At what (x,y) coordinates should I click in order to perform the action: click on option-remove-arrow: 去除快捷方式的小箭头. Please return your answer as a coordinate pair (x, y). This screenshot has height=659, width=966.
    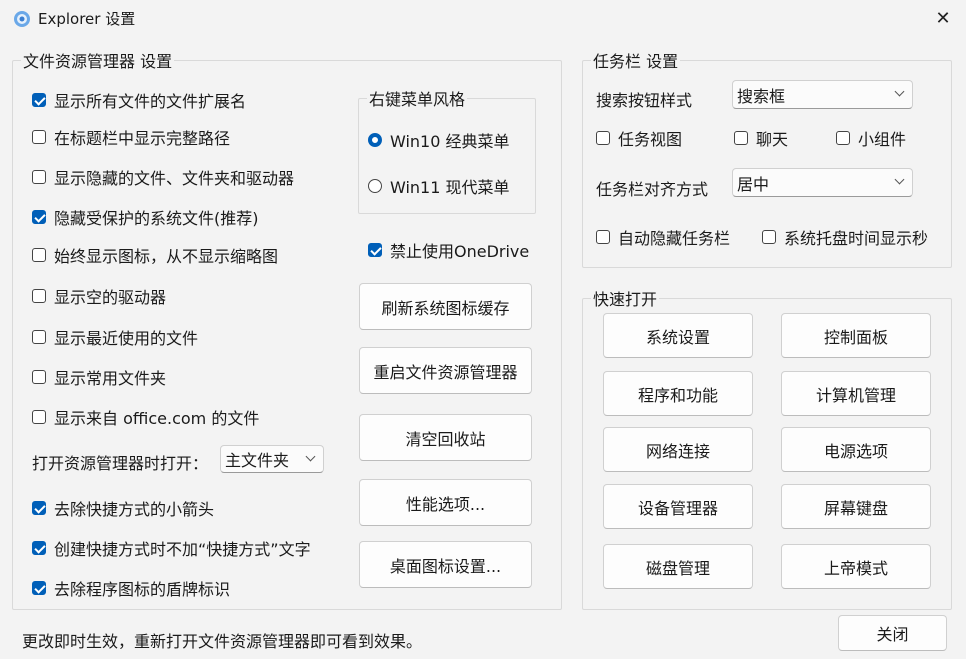
    Looking at the image, I should click on (123, 508).